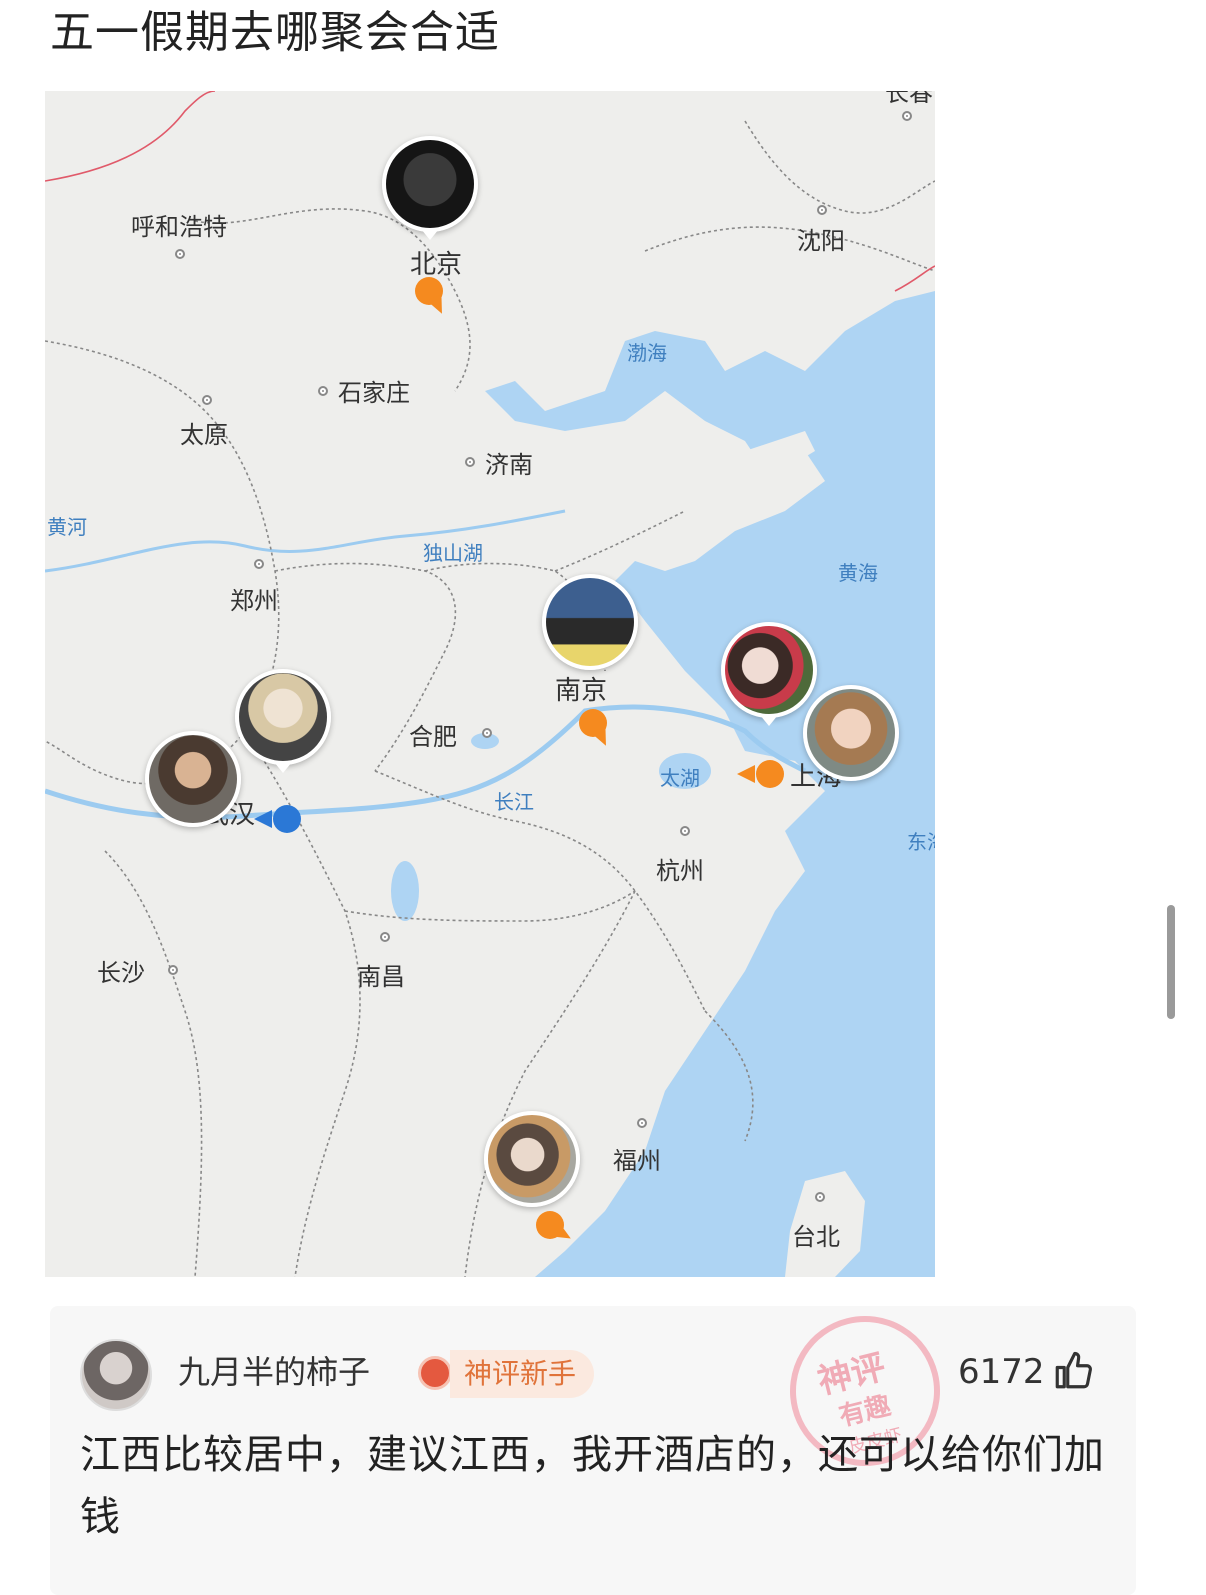 This screenshot has width=1206, height=1595. What do you see at coordinates (1073, 1371) in the screenshot?
I see `thumbs-up-icon` at bounding box center [1073, 1371].